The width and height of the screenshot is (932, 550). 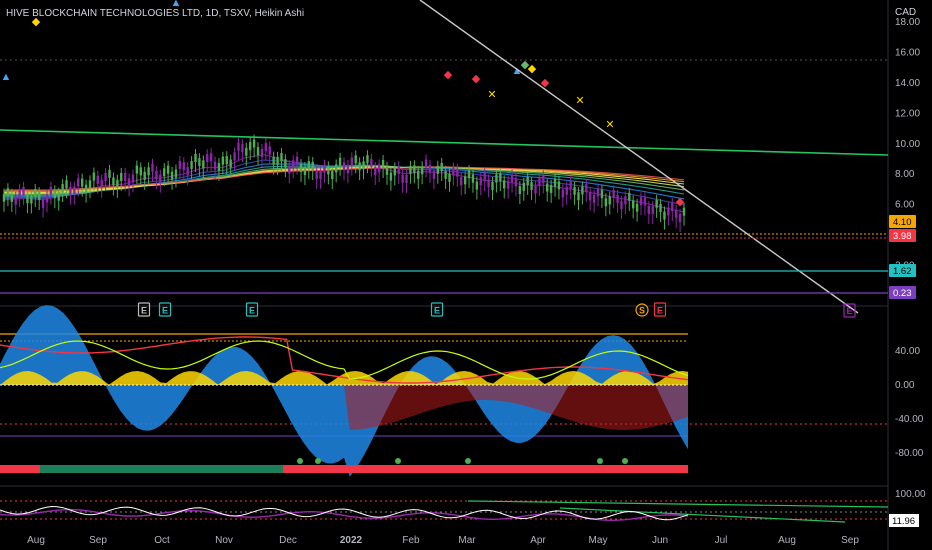 I want to click on rsi-badge-label: 11.96, so click(x=903, y=521).